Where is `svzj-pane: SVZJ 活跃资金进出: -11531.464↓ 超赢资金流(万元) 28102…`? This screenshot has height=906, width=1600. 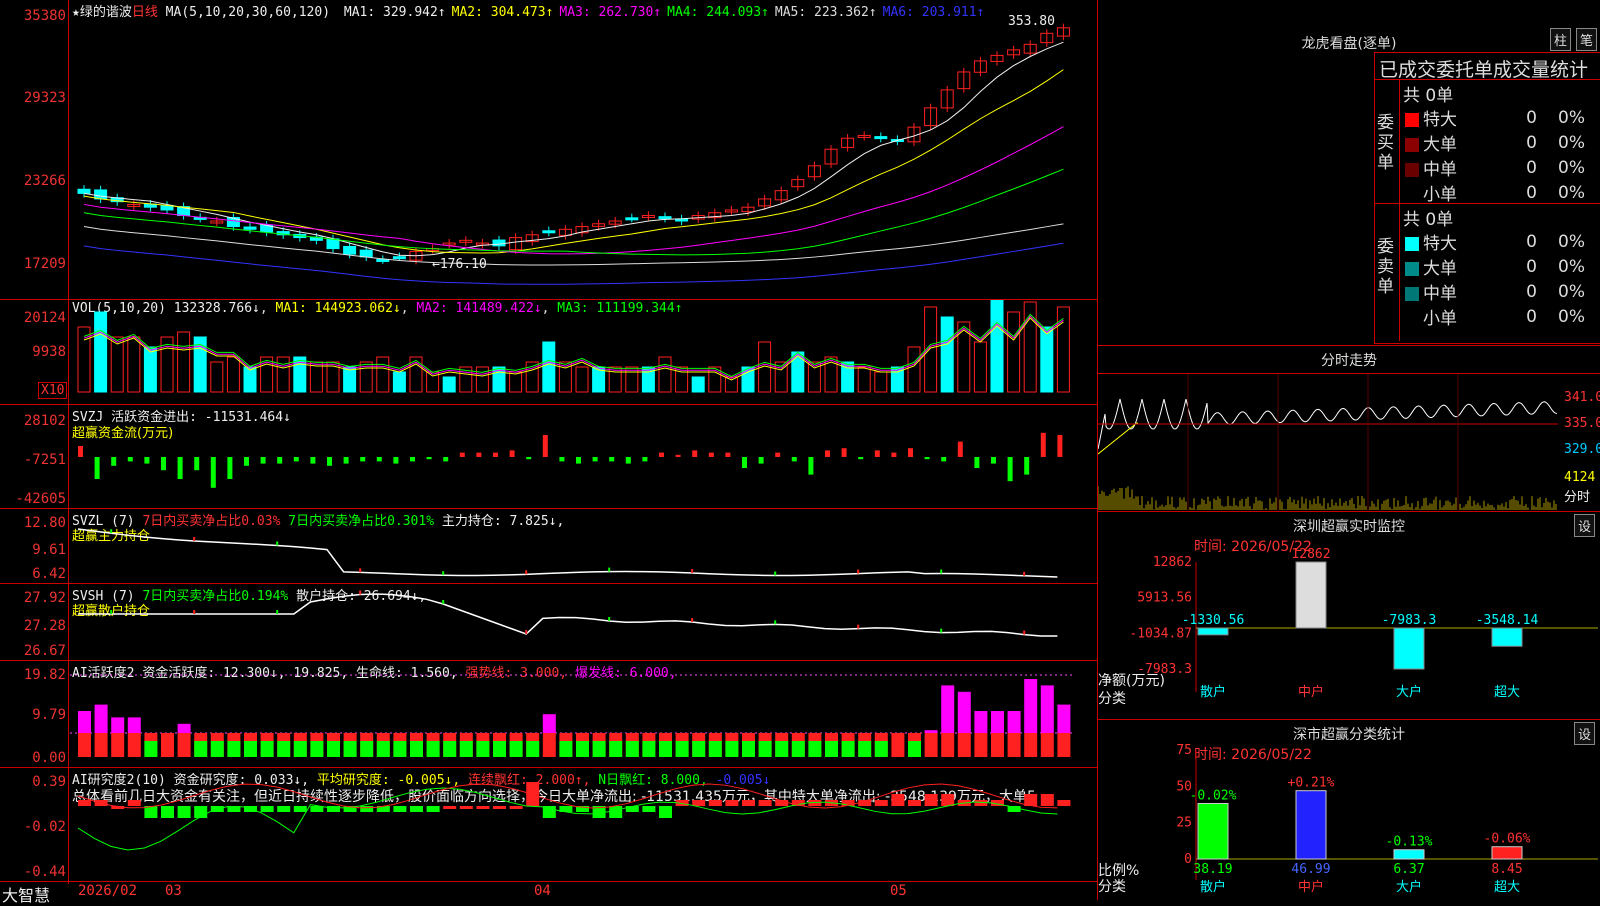 svzj-pane: SVZJ 活跃资金进出: -11531.464↓ 超赢资金流(万元) 28102… is located at coordinates (549, 456).